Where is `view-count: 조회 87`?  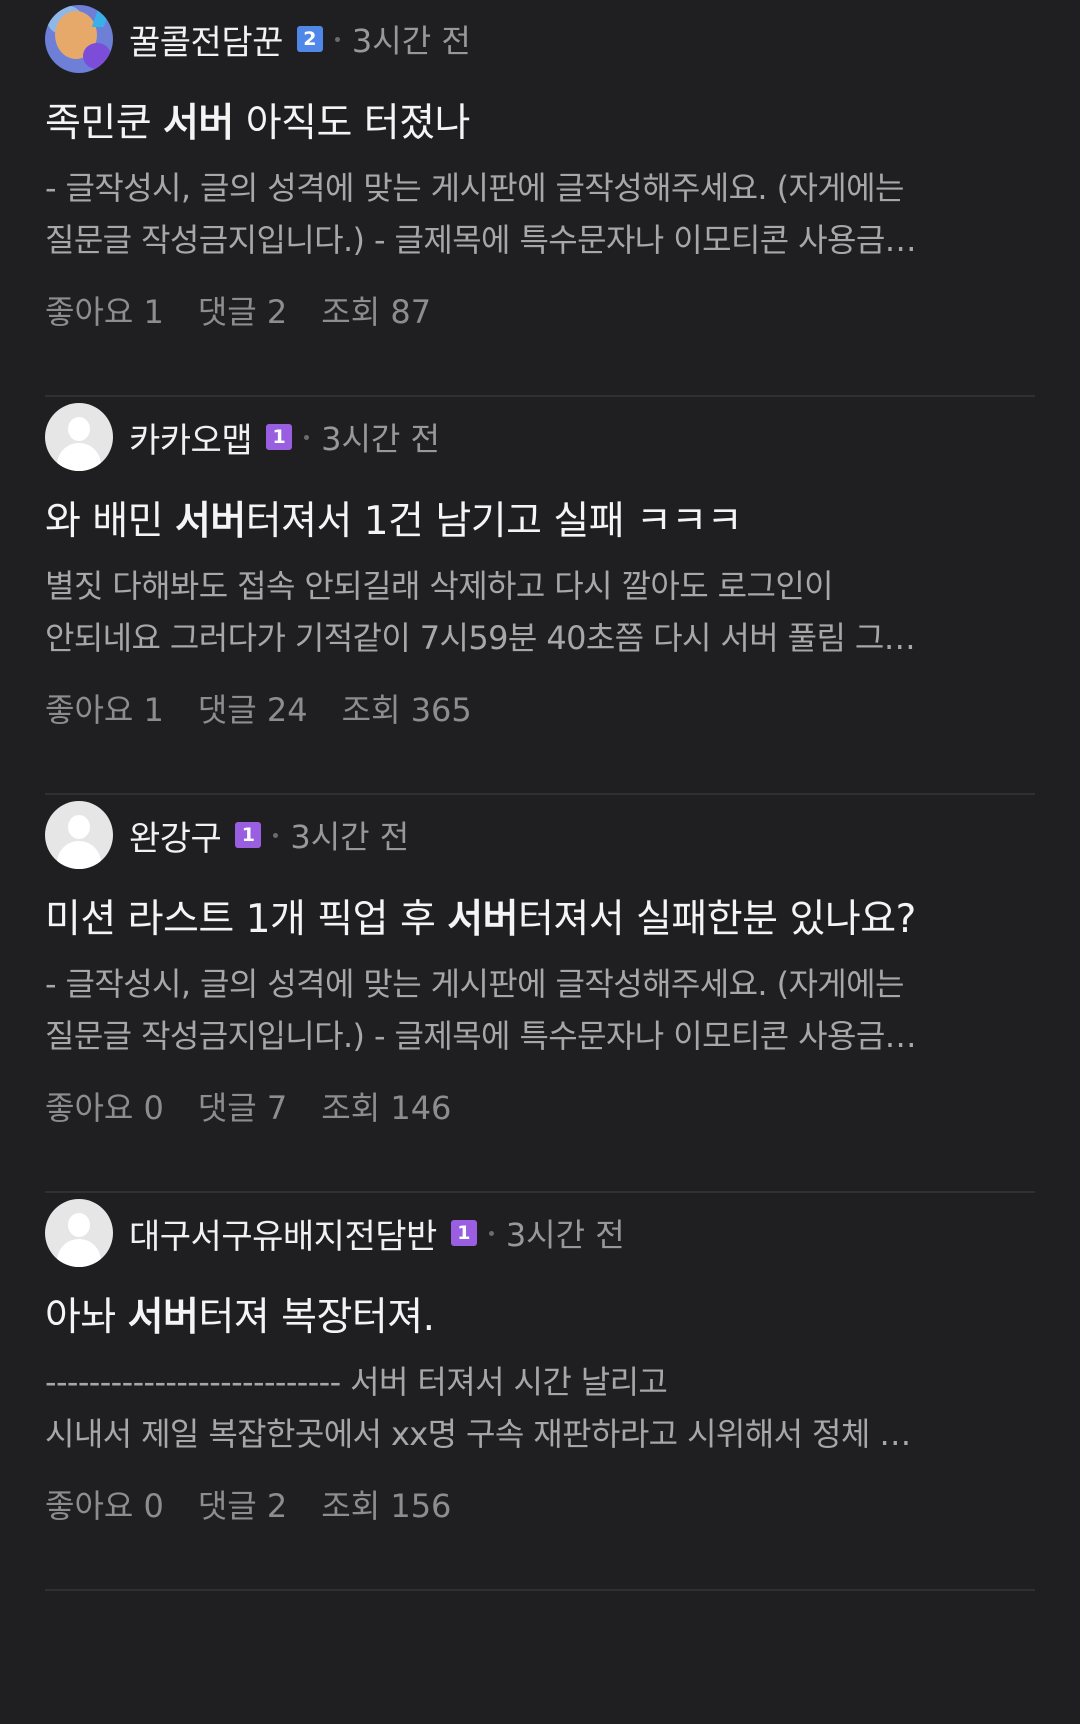 view-count: 조회 87 is located at coordinates (376, 312).